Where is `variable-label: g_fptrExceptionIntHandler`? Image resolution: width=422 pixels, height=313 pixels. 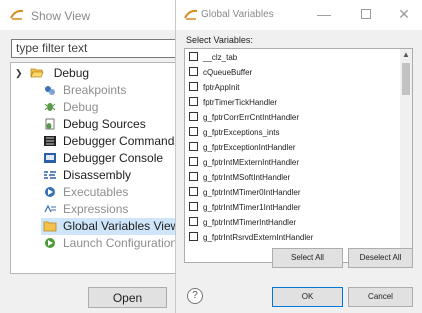
variable-label: g_fptrExceptionIntHandler is located at coordinates (249, 147).